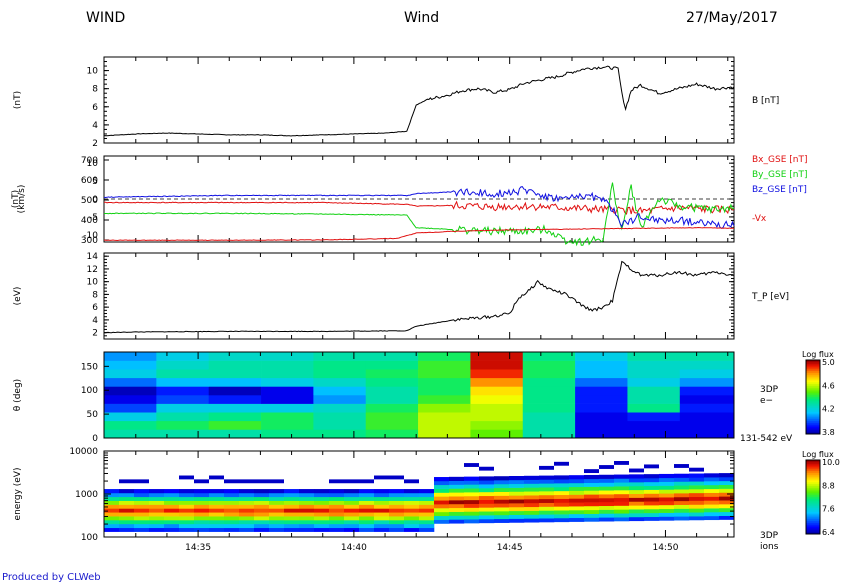 The height and width of the screenshot is (584, 864). Describe the element at coordinates (51, 577) in the screenshot. I see `footer-credit: Produced by CLWeb` at that location.